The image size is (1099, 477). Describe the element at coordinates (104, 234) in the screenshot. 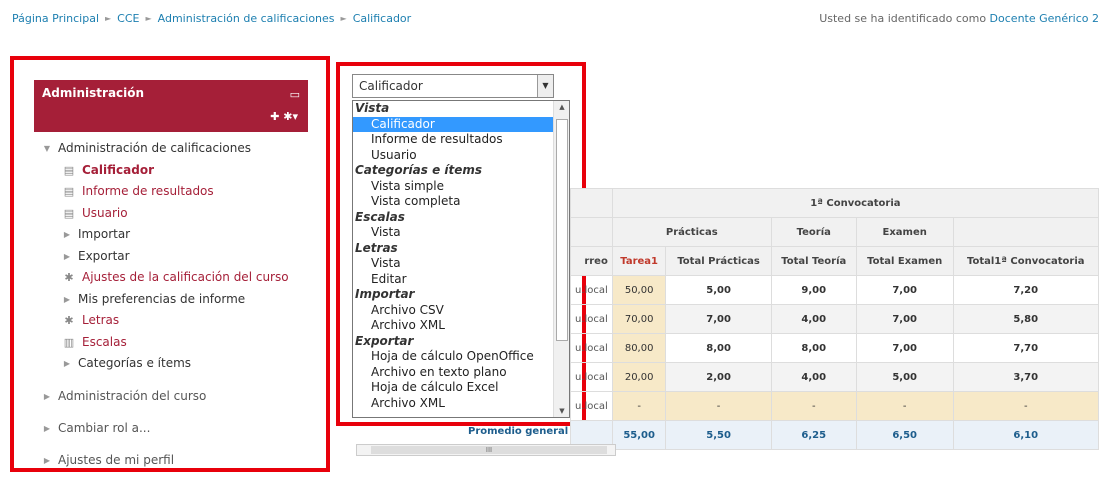

I see `tree-item-label: Importar` at that location.